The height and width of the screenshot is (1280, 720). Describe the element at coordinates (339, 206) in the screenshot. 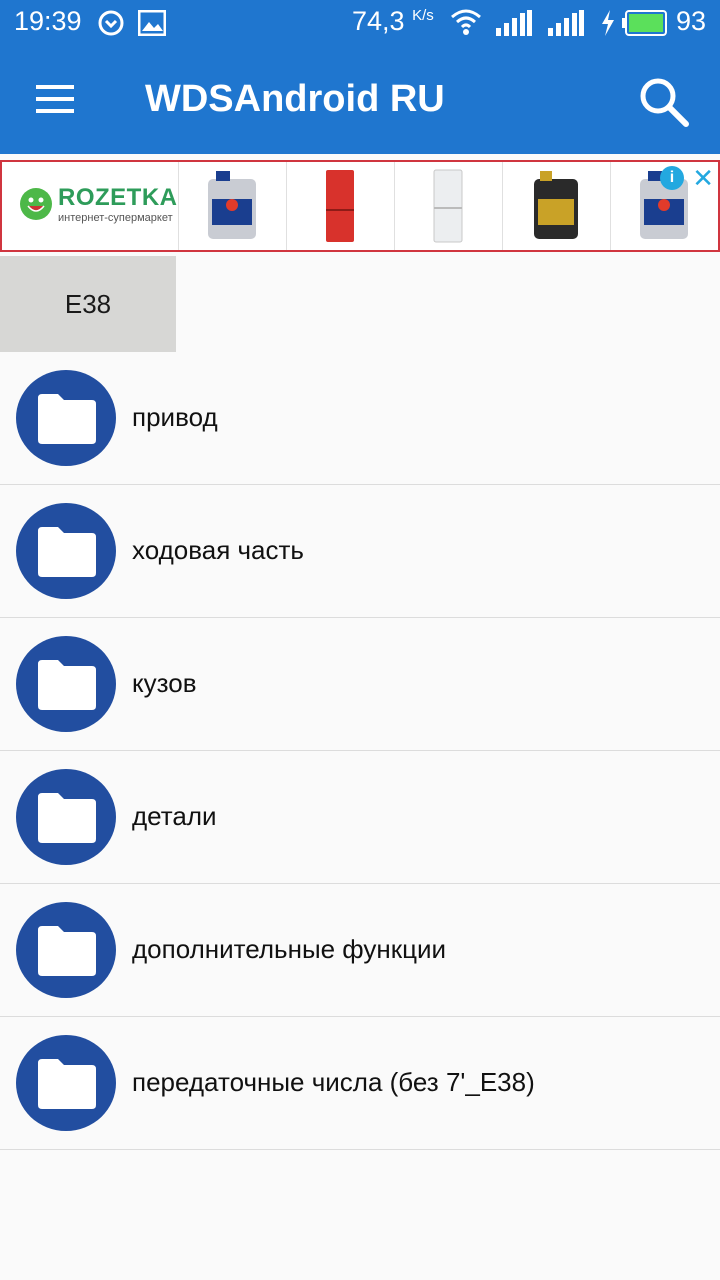

I see `ad-product-red-fridge` at that location.